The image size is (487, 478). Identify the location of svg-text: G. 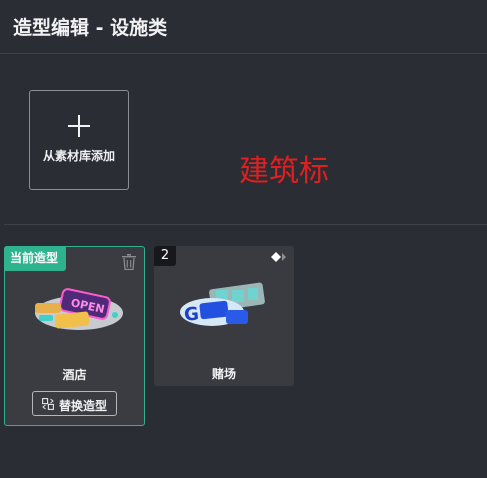
(191, 314).